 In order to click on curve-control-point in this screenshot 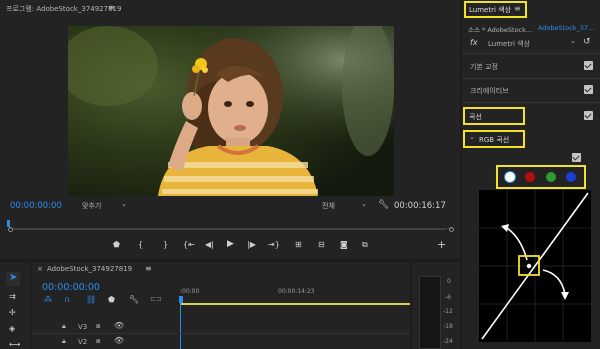, I will do `click(529, 266)`.